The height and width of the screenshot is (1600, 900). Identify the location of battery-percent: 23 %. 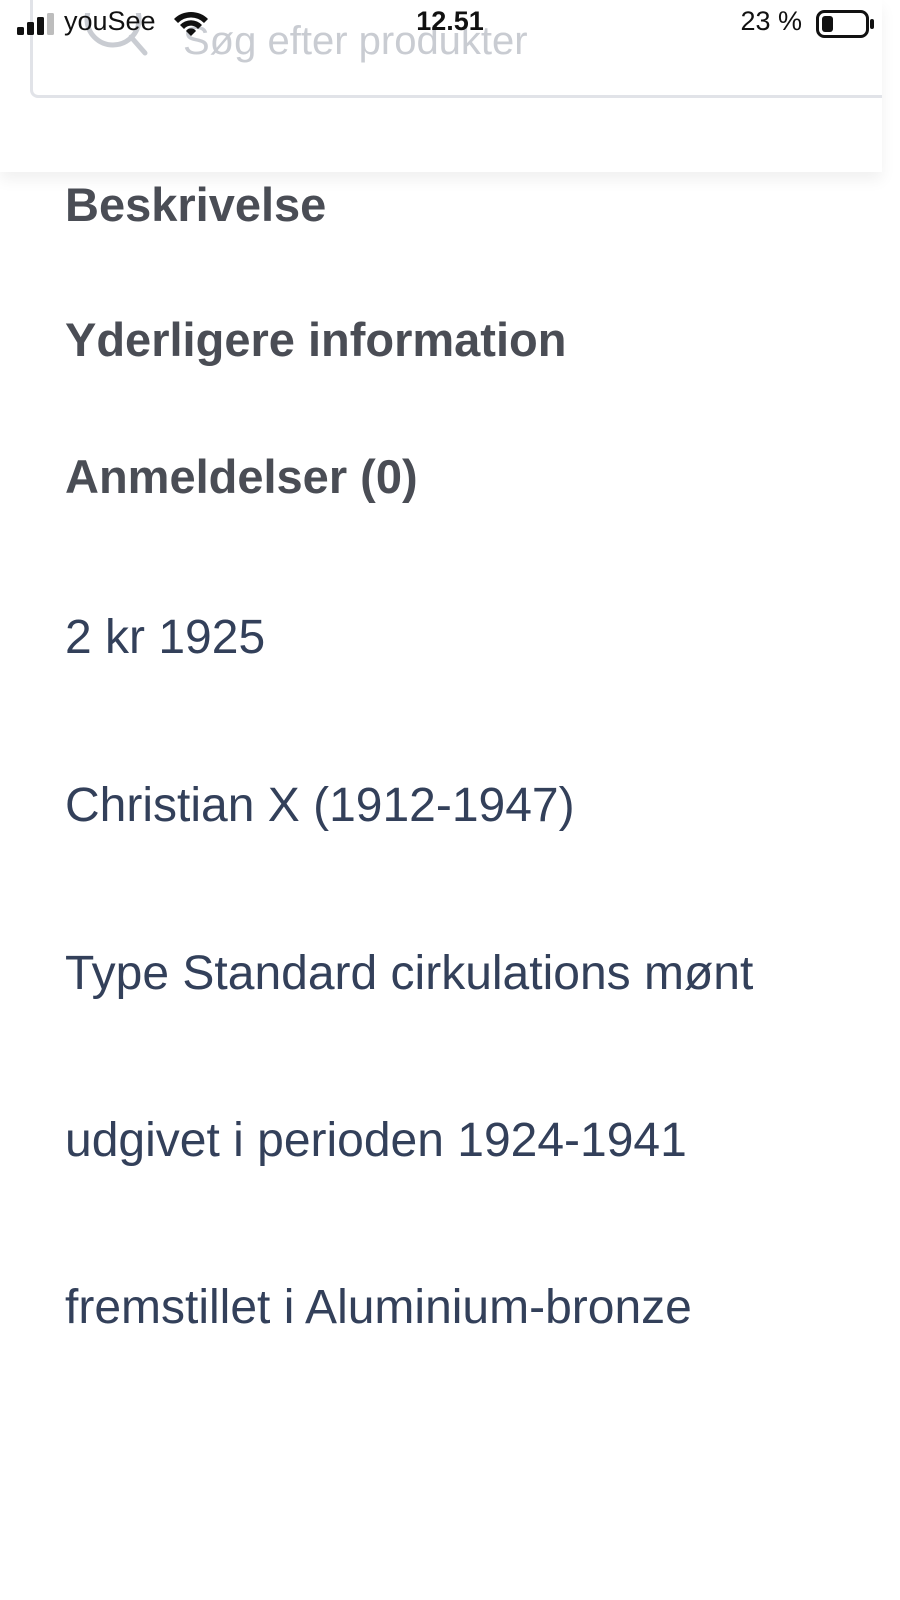
(771, 21).